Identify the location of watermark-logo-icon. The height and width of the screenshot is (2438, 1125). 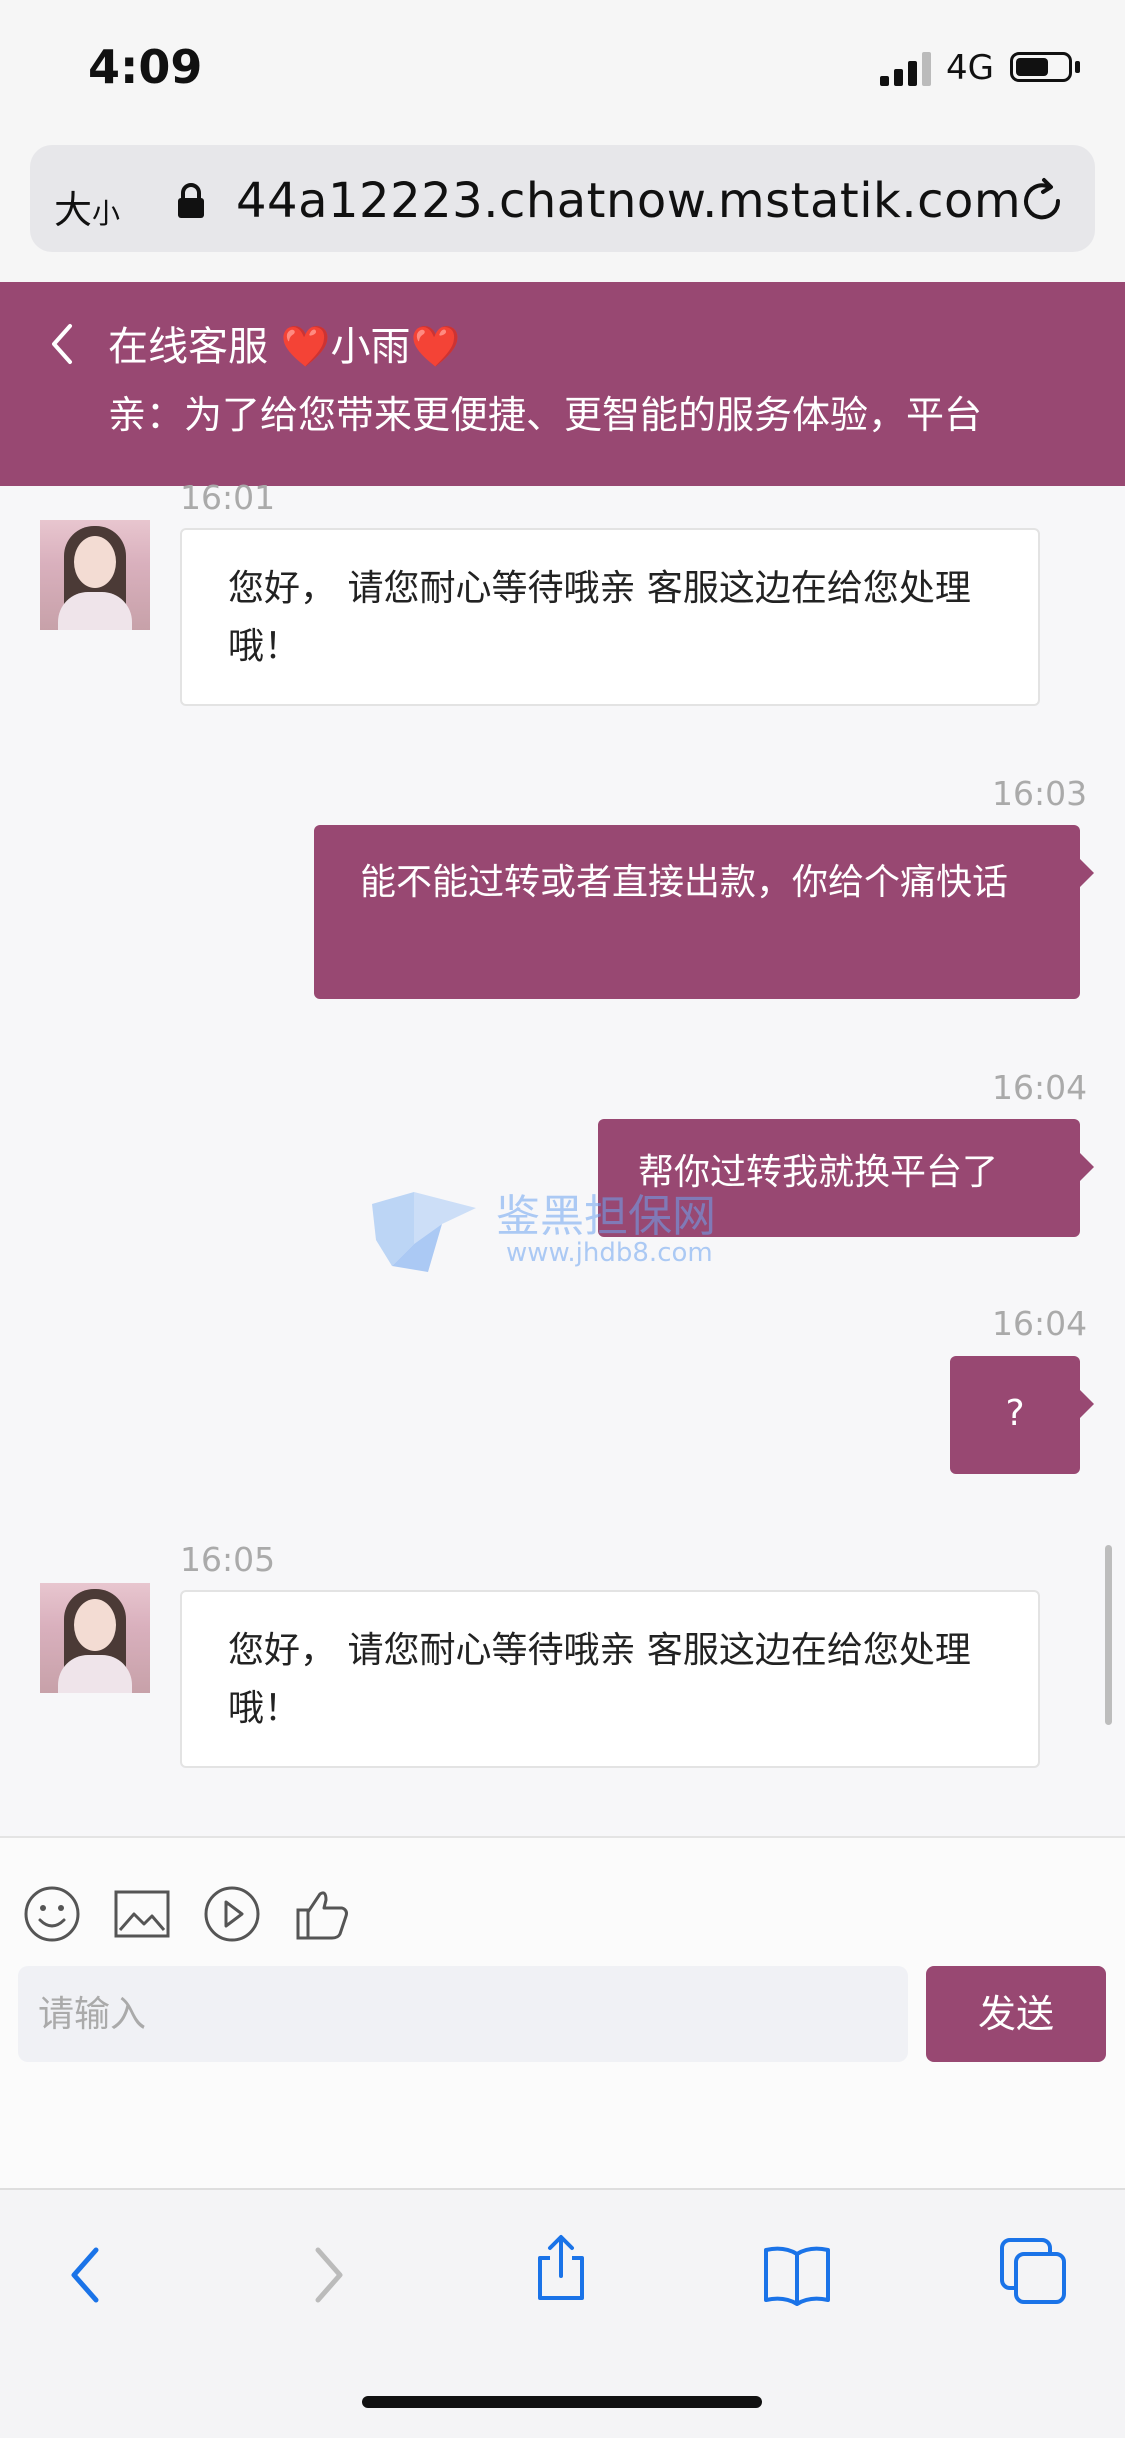
(424, 1232).